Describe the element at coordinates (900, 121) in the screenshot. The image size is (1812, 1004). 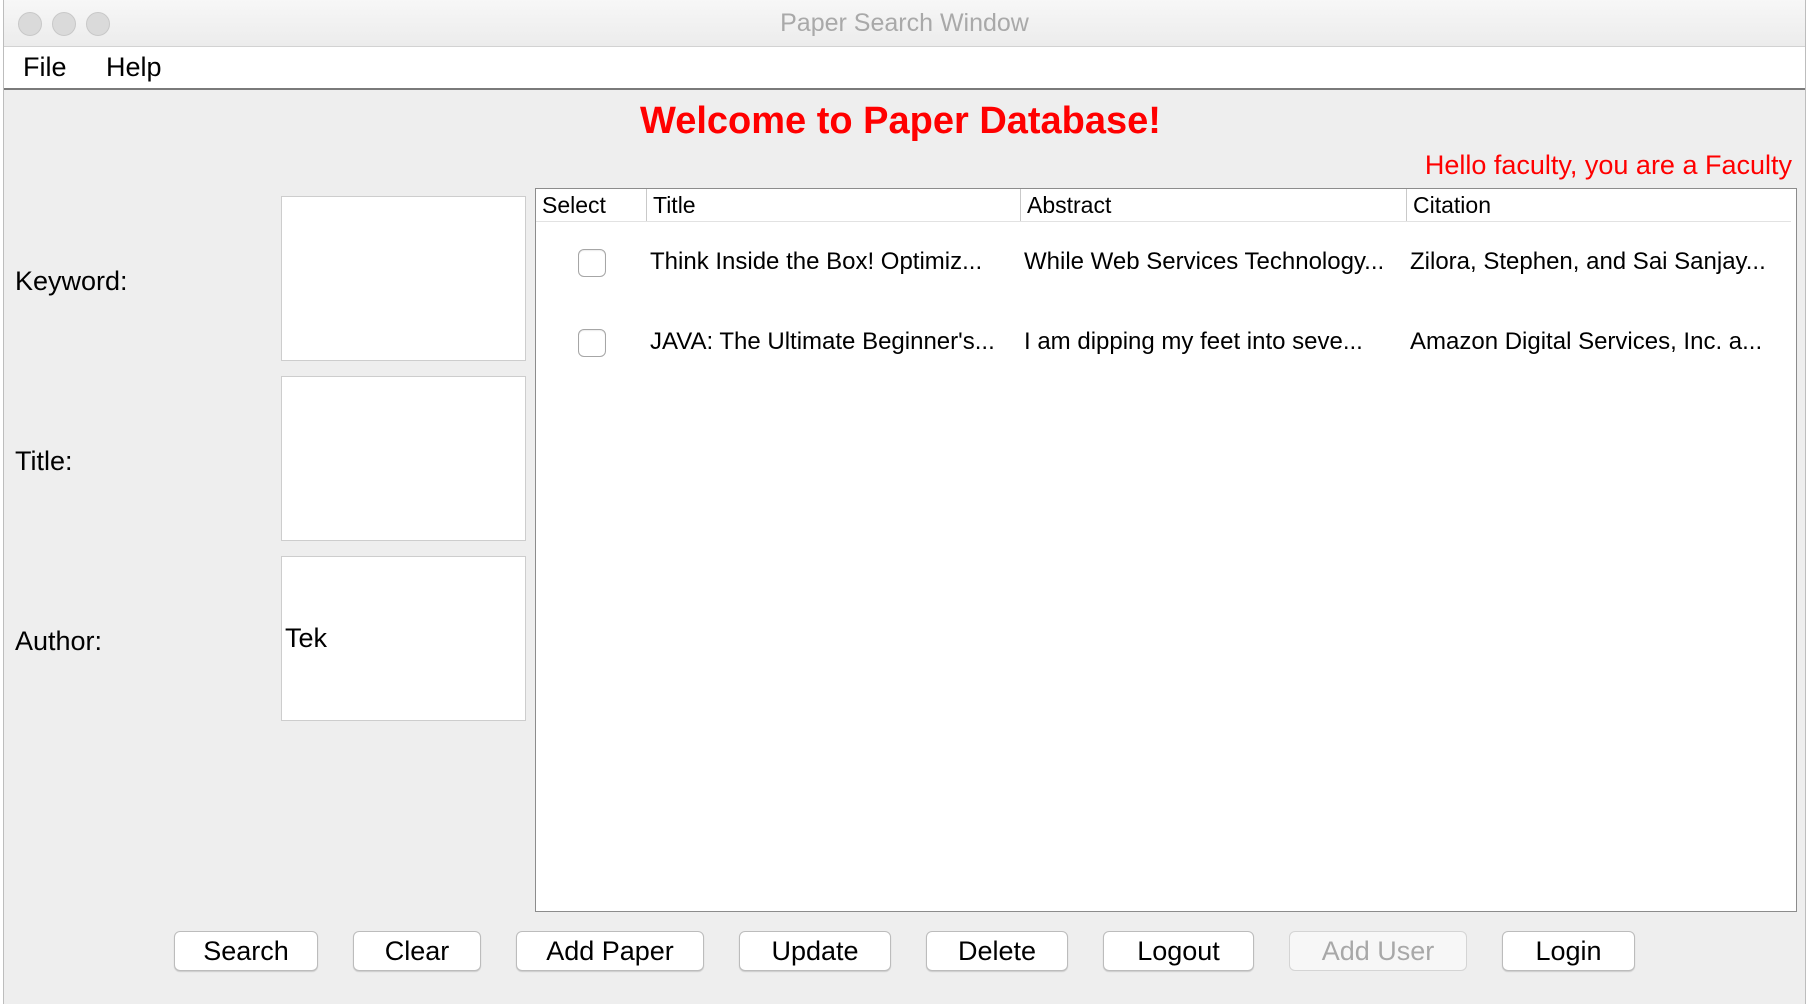
I see `page-title: Welcome to Paper Database!` at that location.